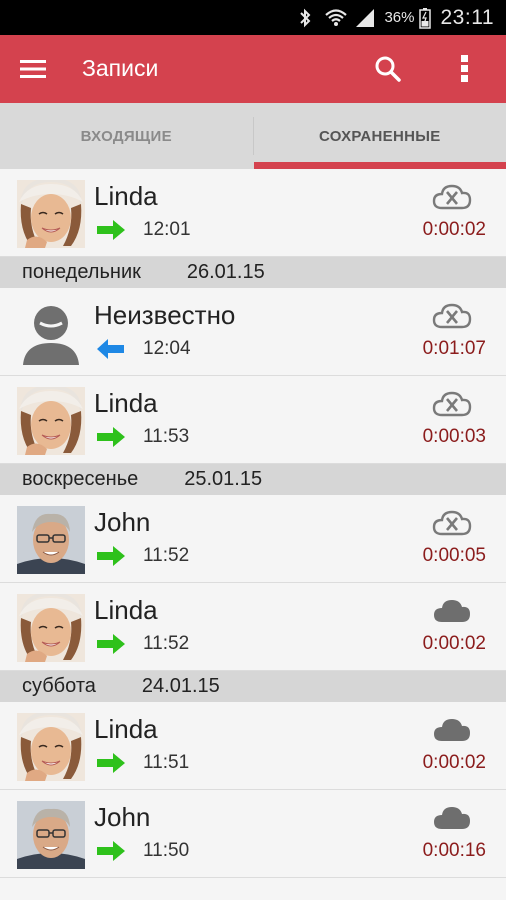 This screenshot has height=900, width=506. I want to click on call-duration: 0:00:03, so click(454, 436).